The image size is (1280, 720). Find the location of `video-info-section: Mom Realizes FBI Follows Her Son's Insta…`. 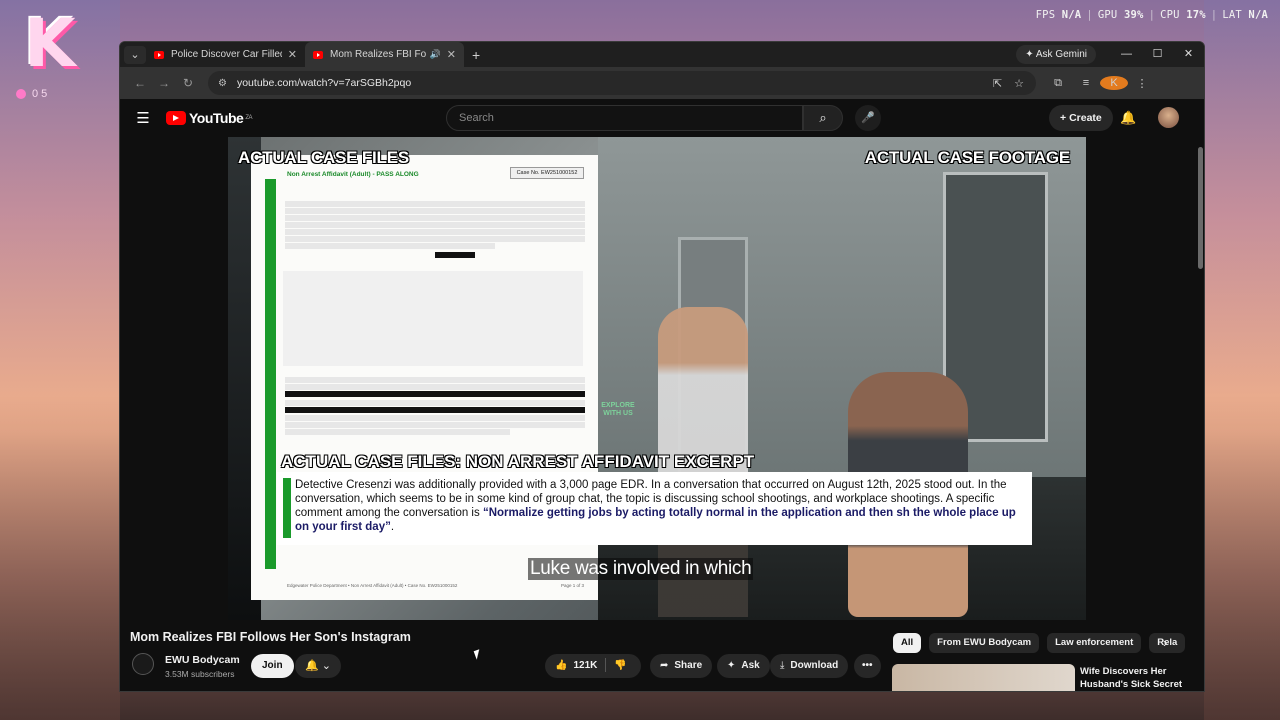

video-info-section: Mom Realizes FBI Follows Her Son's Insta… is located at coordinates (662, 655).